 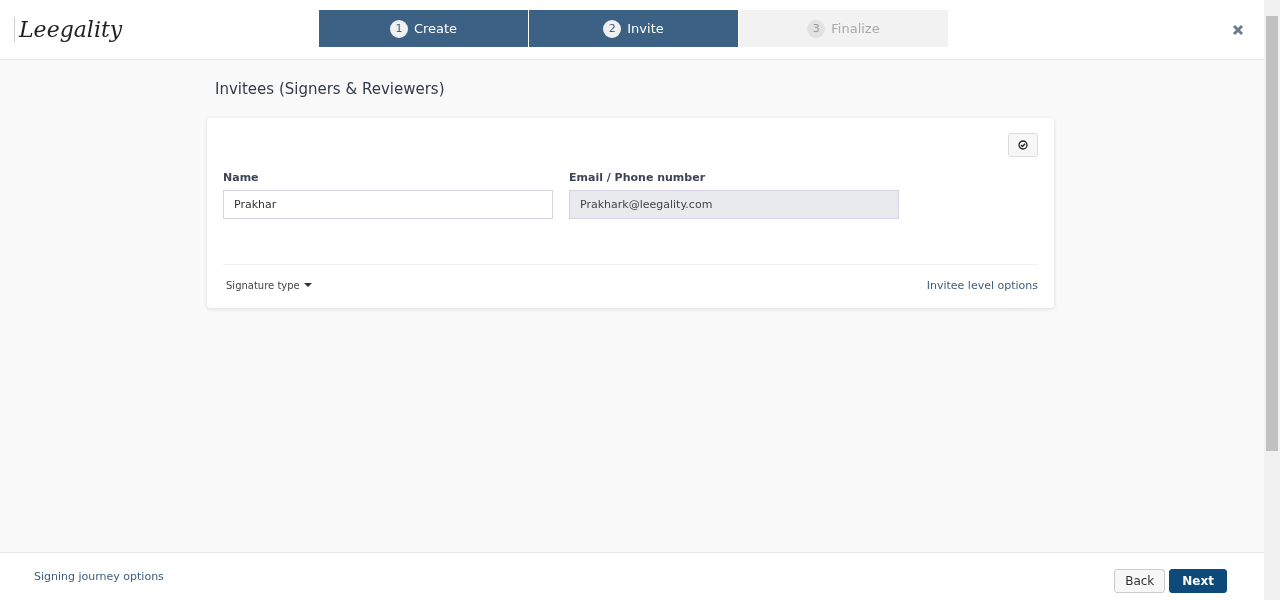 What do you see at coordinates (423, 28) in the screenshot?
I see `step-tab: 1 Create` at bounding box center [423, 28].